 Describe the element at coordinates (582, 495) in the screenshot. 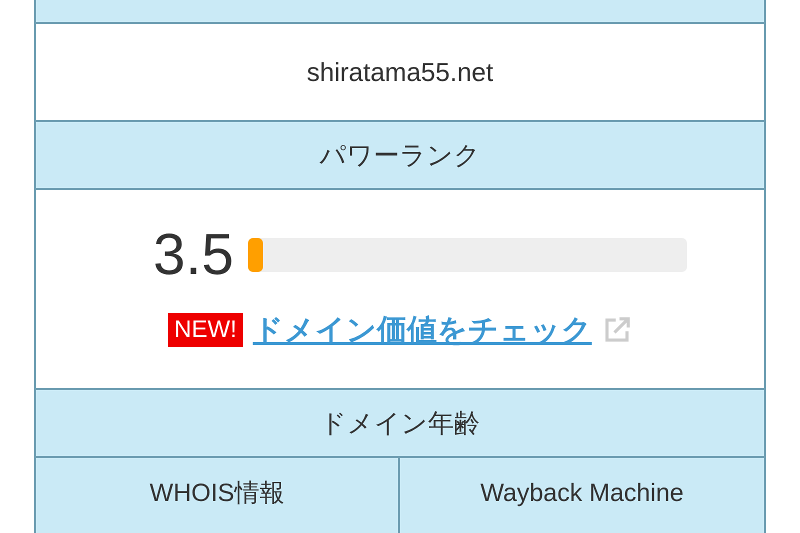

I see `link-cell: Wayback Machine` at that location.